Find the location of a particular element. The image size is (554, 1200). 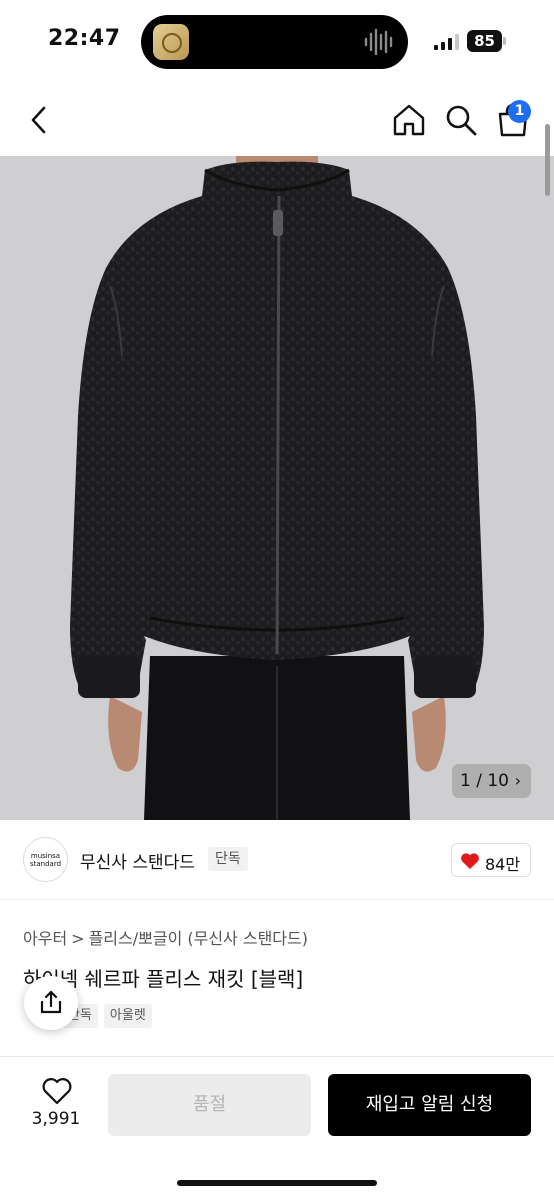

now-playing-app-icon is located at coordinates (171, 42).